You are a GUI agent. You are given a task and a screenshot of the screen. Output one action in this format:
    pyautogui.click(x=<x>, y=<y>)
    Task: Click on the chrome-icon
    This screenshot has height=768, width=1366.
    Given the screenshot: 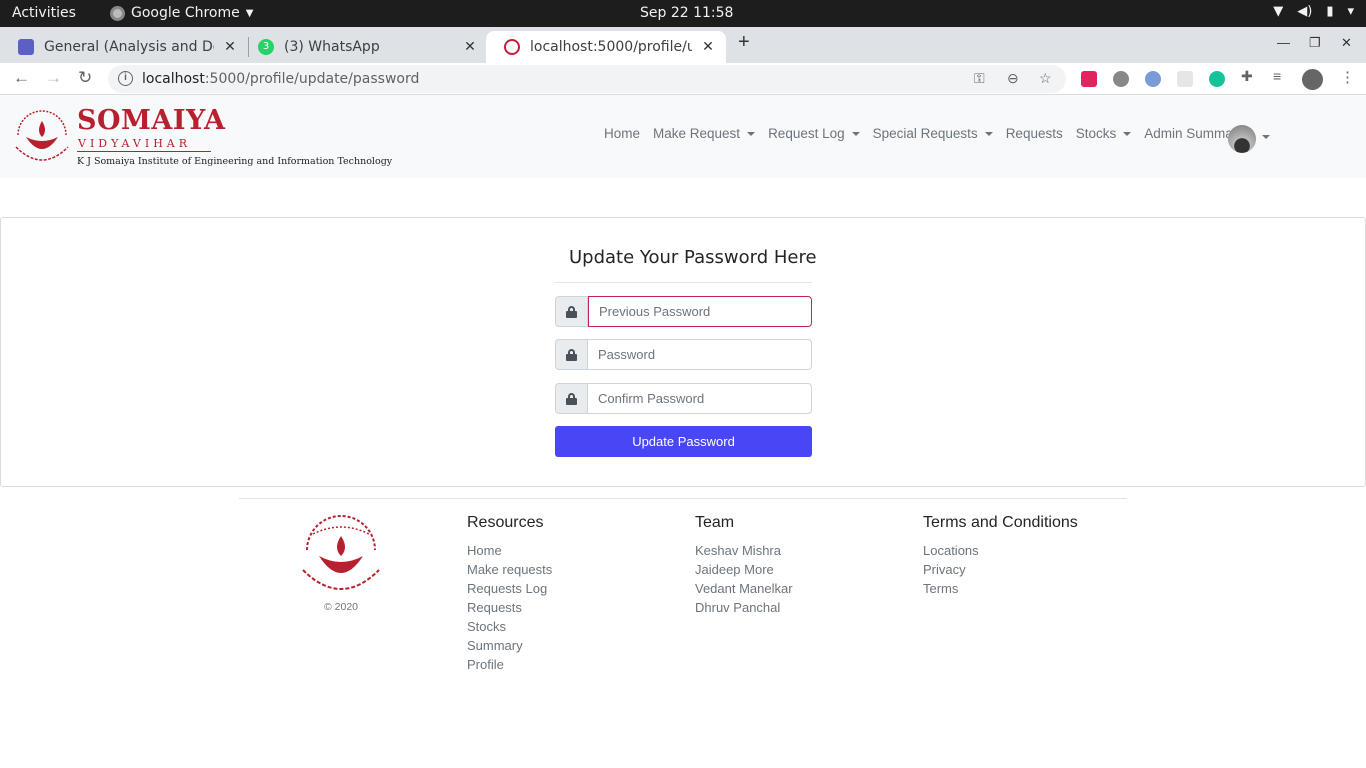 What is the action you would take?
    pyautogui.click(x=117, y=13)
    